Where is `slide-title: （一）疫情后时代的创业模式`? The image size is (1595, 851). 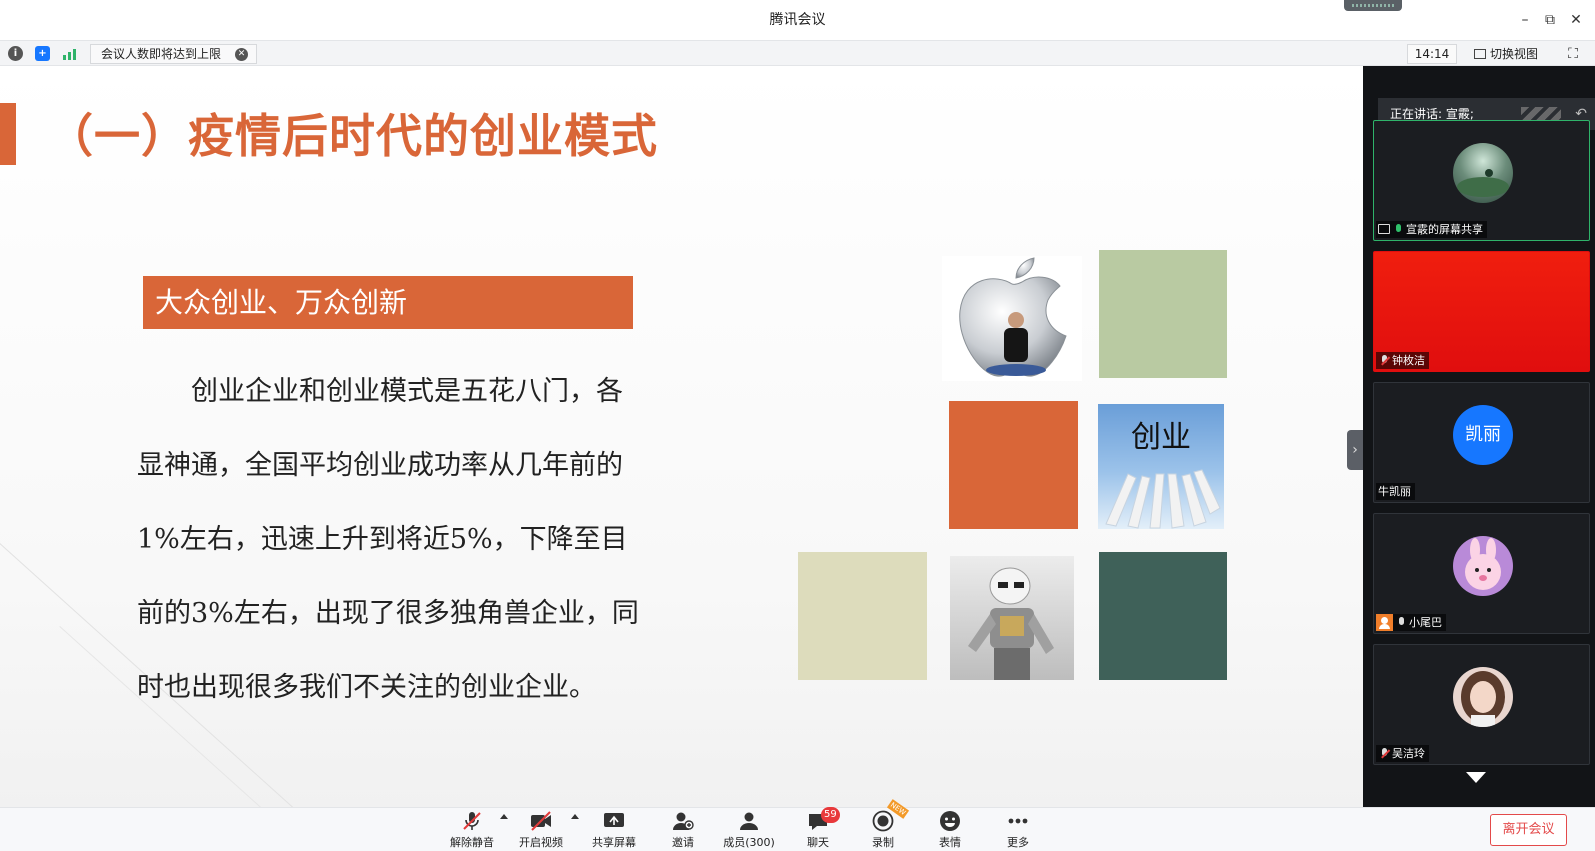 slide-title: （一）疫情后时代的创业模式 is located at coordinates (352, 136).